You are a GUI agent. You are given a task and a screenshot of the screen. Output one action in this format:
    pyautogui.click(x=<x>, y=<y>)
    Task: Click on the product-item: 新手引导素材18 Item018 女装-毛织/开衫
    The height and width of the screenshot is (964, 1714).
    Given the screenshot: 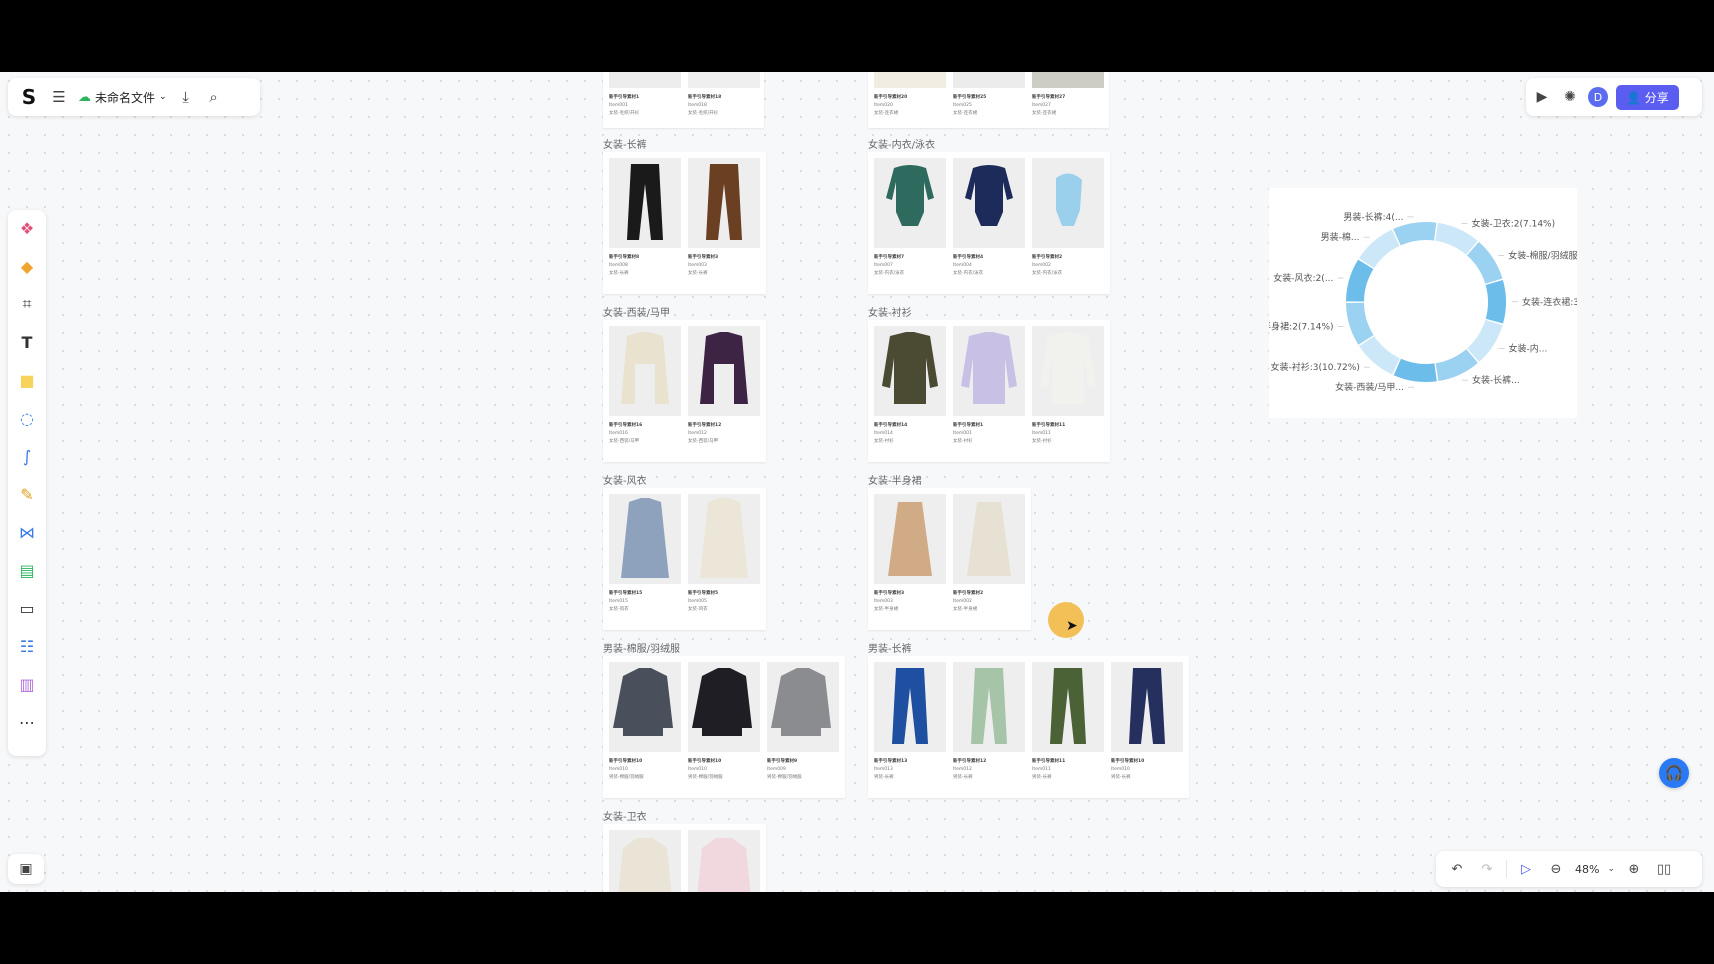 What is the action you would take?
    pyautogui.click(x=724, y=95)
    